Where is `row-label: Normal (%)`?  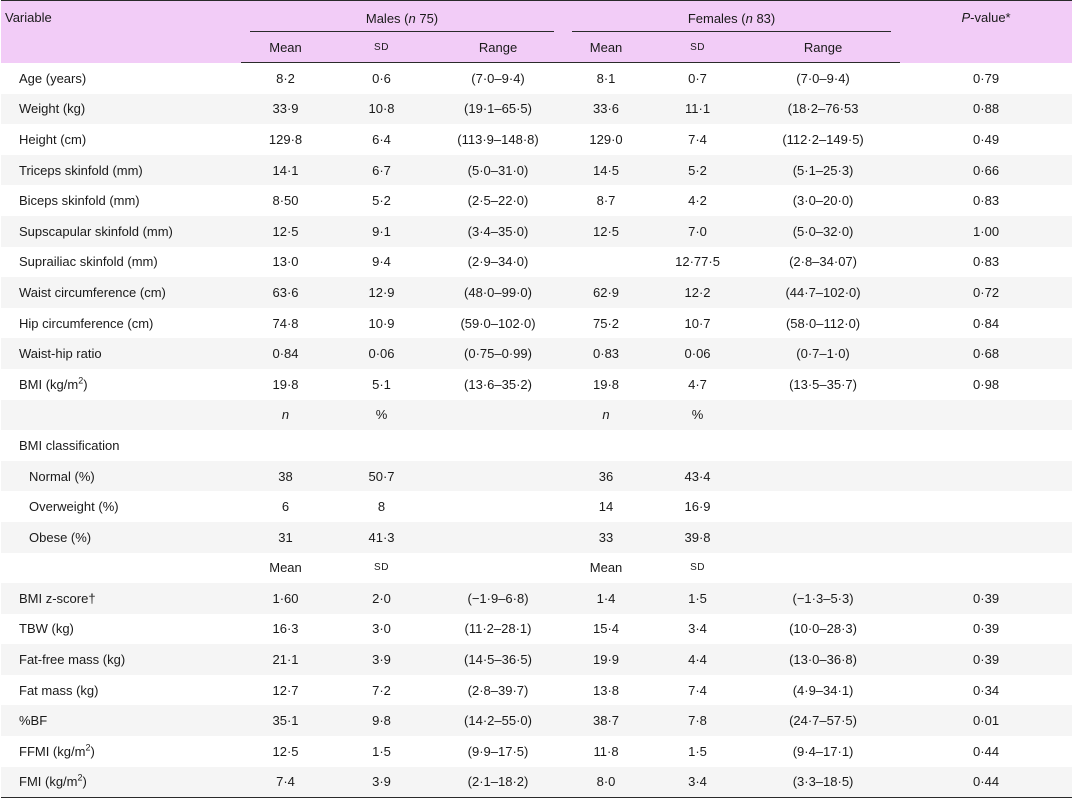
row-label: Normal (%) is located at coordinates (121, 476).